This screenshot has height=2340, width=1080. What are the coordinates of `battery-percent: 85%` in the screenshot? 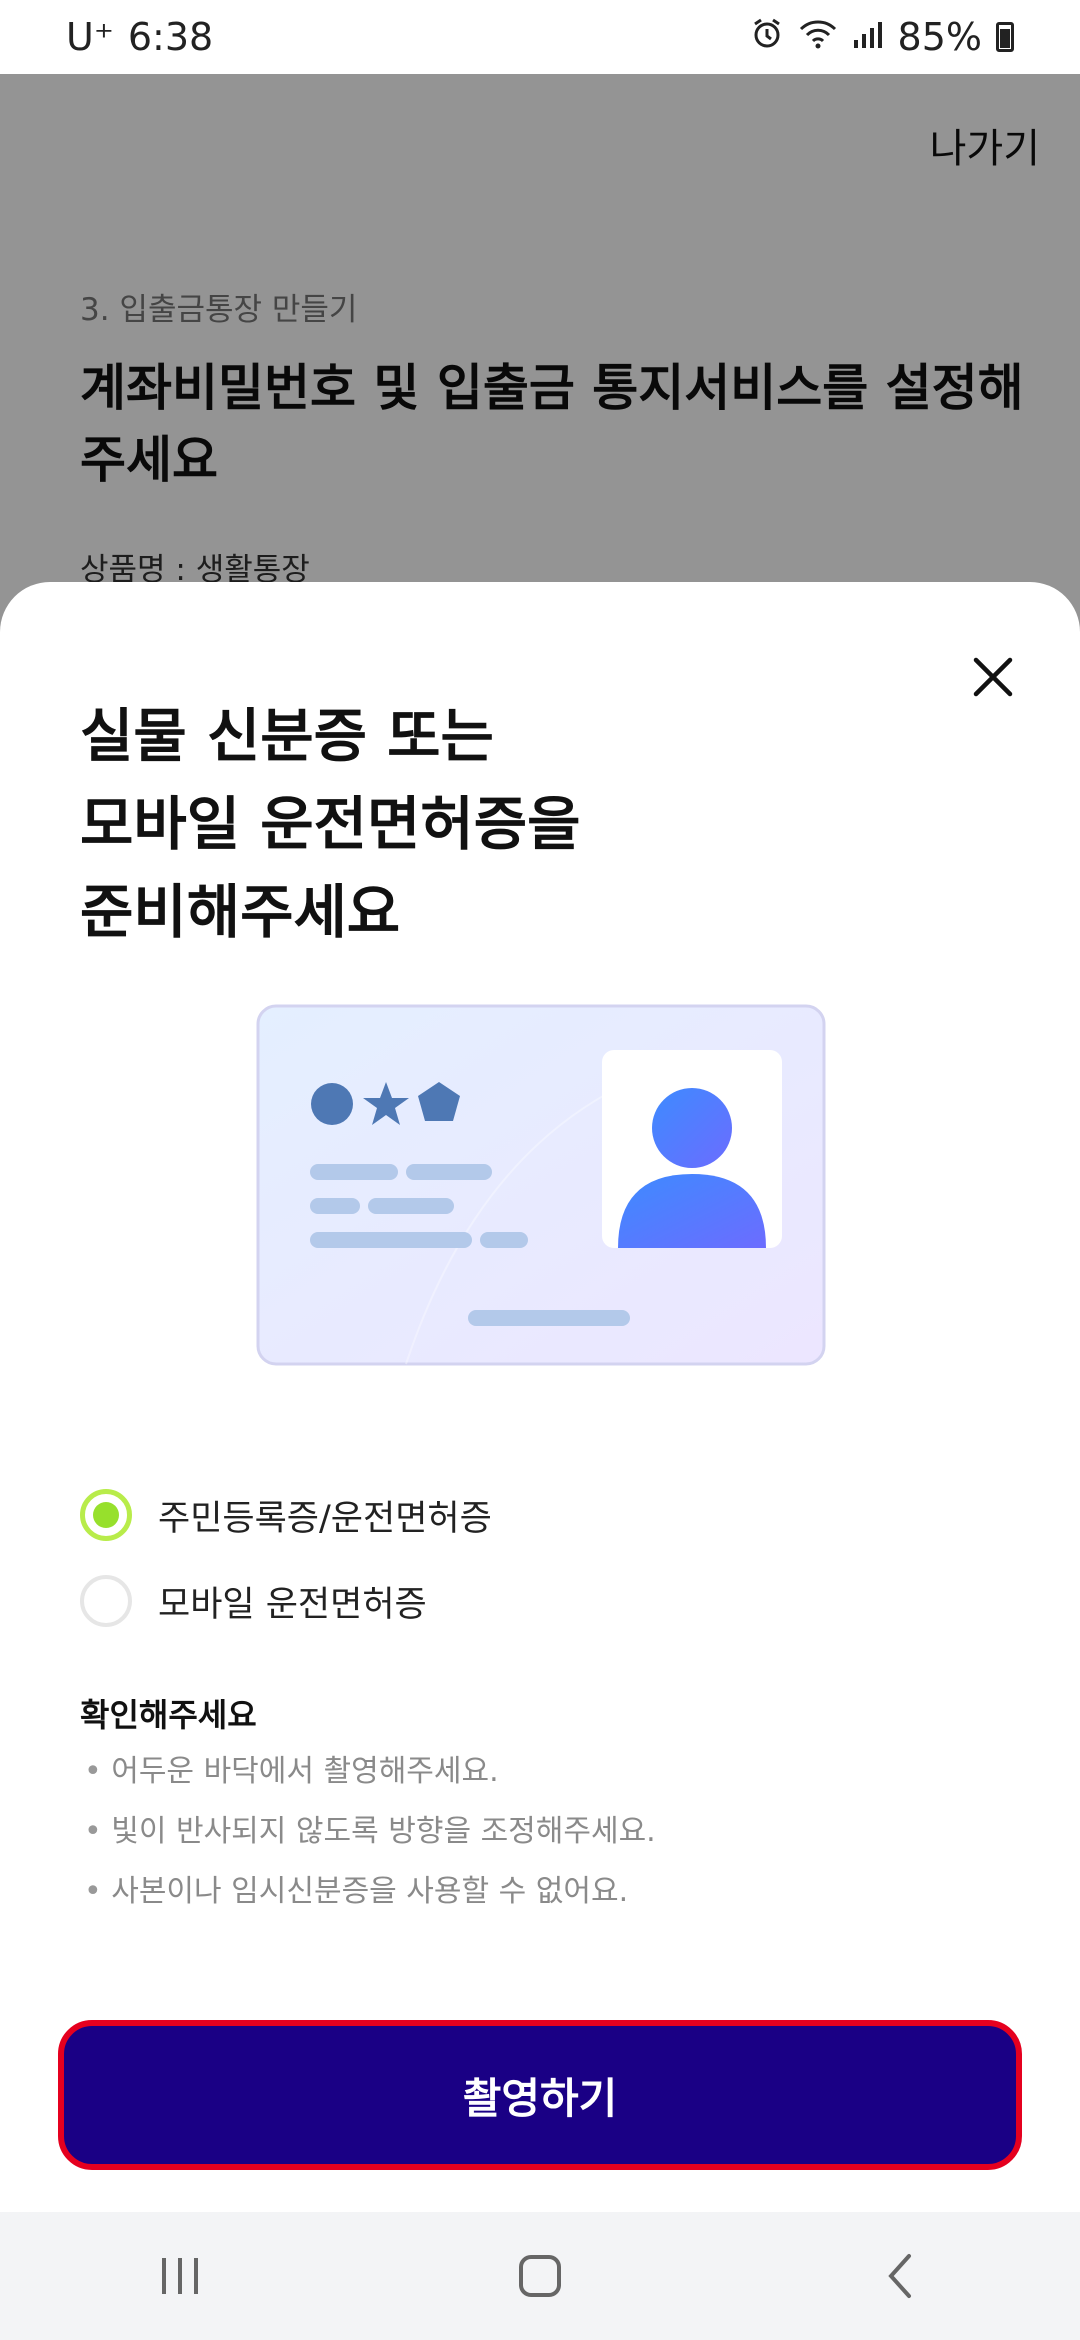 It's located at (939, 37).